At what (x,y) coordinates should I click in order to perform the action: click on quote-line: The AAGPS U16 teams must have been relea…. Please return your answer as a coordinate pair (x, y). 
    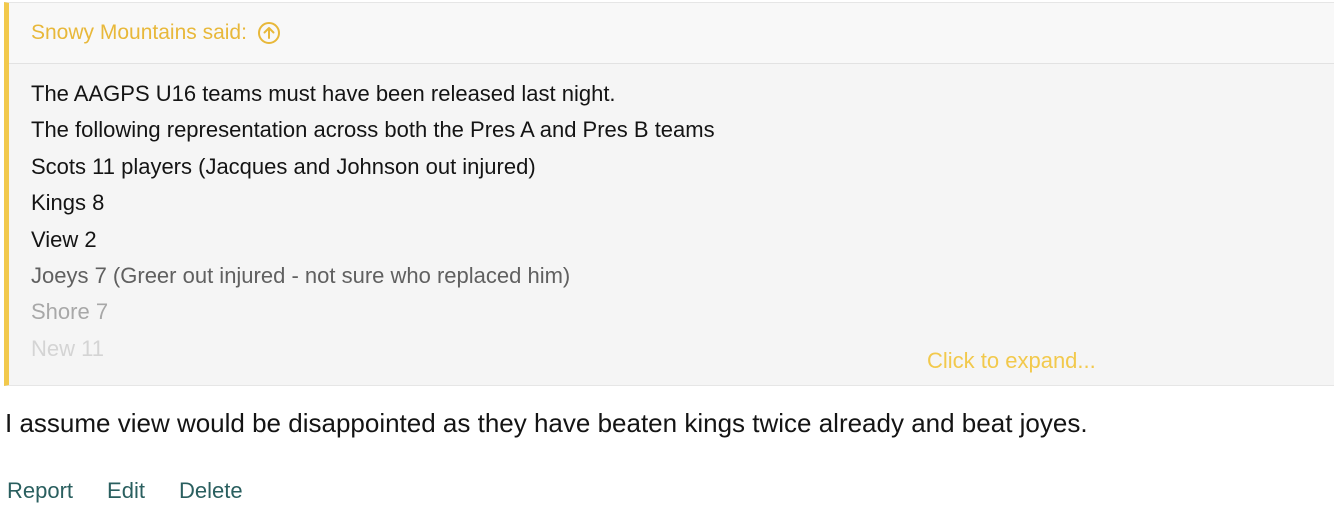
    Looking at the image, I should click on (323, 93).